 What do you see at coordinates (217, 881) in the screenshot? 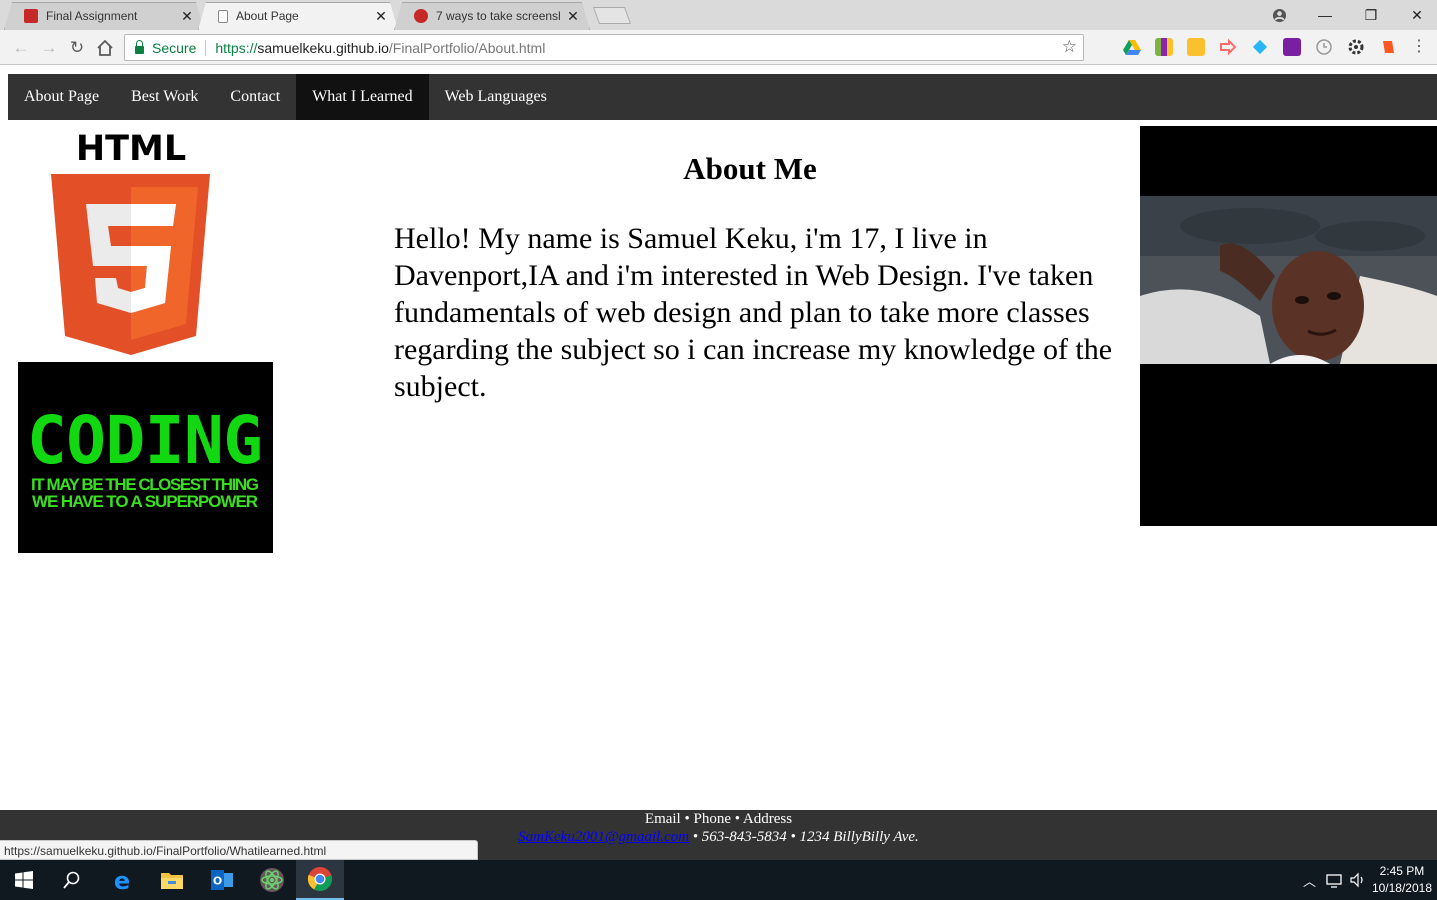
I see `svg-text: O` at bounding box center [217, 881].